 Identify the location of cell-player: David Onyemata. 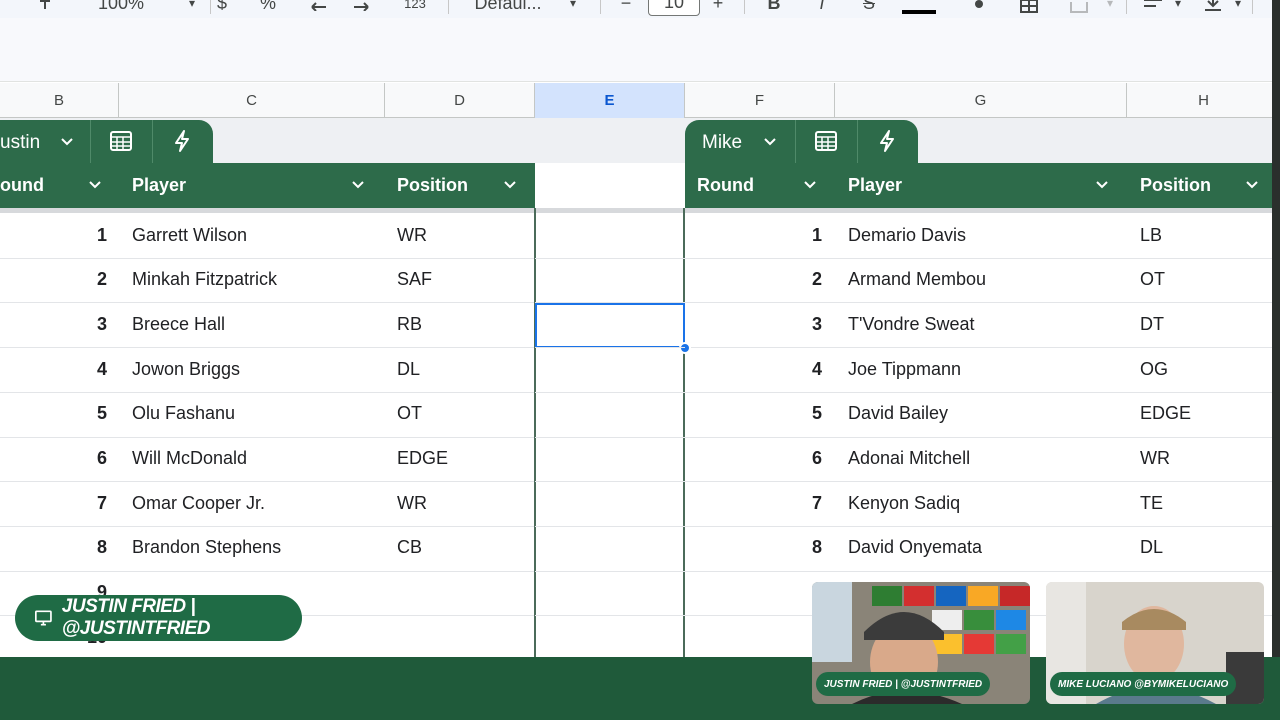
(973, 548).